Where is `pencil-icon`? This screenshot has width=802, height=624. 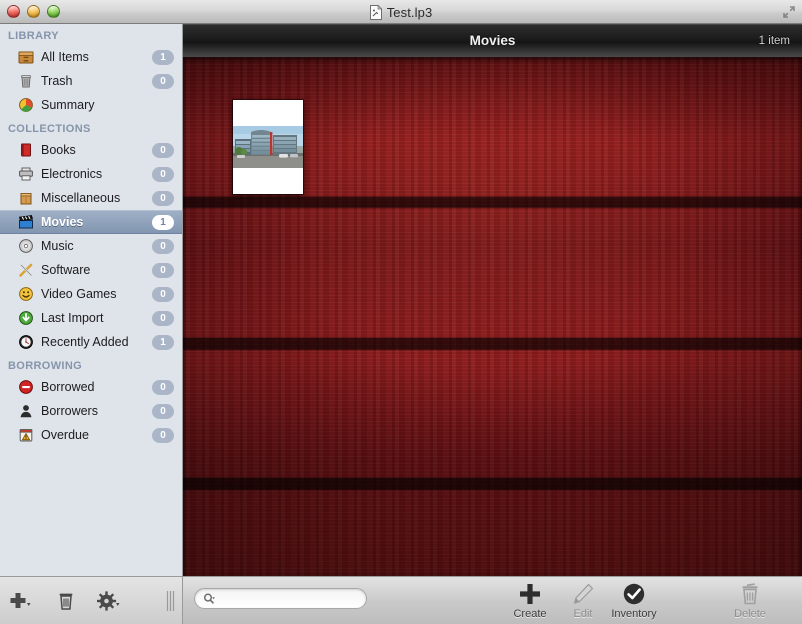 pencil-icon is located at coordinates (583, 594).